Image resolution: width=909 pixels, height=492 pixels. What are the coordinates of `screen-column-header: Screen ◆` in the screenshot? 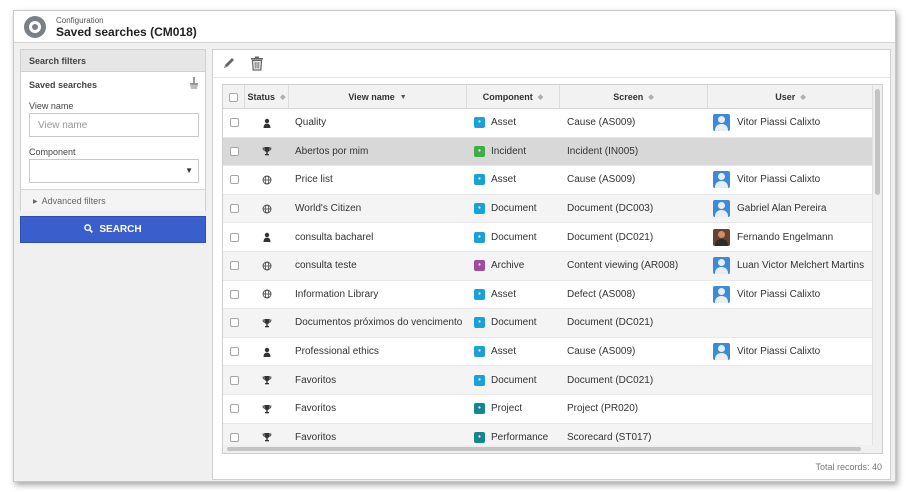 It's located at (634, 97).